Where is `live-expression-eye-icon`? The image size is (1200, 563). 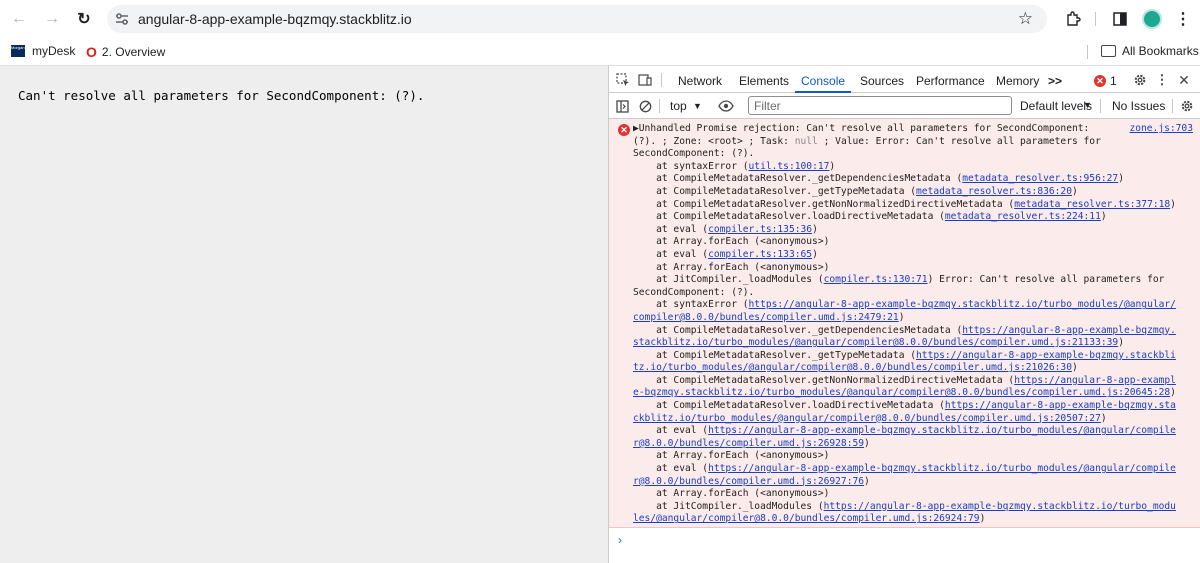 live-expression-eye-icon is located at coordinates (726, 106).